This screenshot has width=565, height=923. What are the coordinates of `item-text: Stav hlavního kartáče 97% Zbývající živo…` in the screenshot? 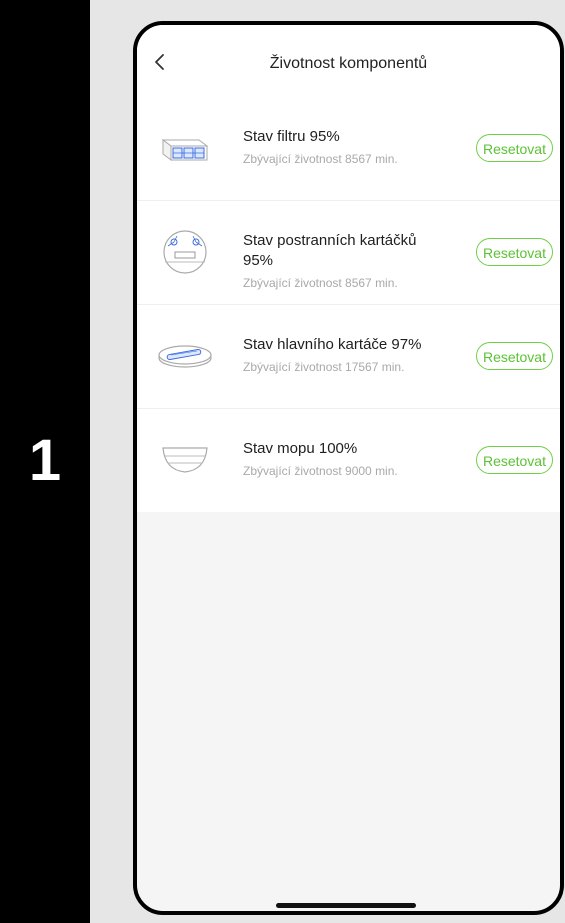 It's located at (343, 355).